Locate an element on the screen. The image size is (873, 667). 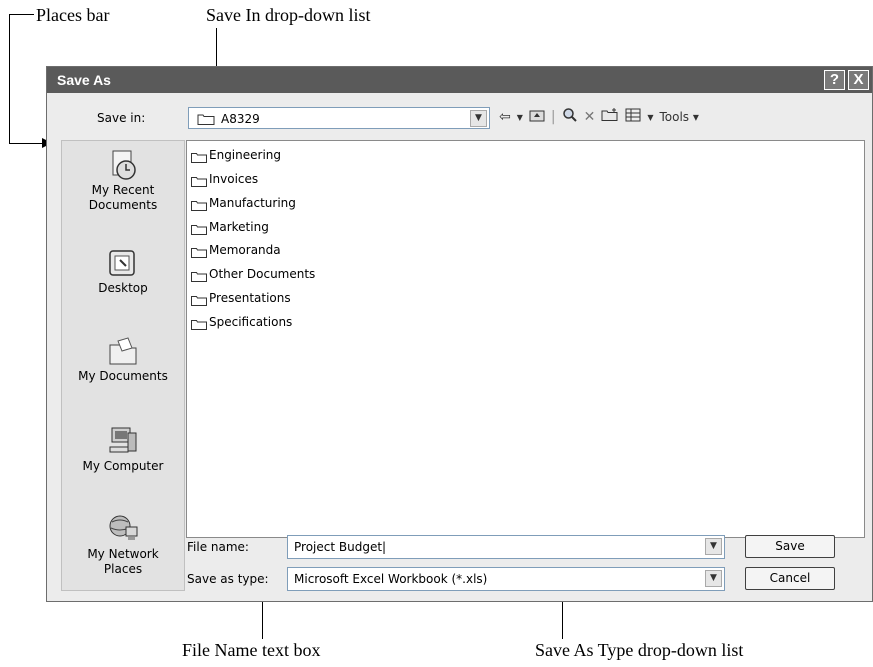
my-documents-icon is located at coordinates (123, 350).